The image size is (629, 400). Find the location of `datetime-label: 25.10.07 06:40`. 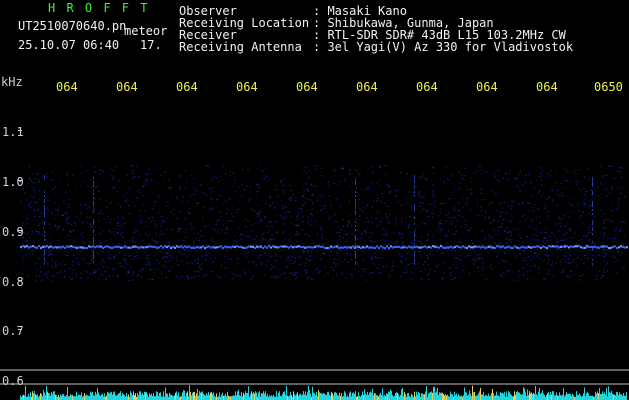

datetime-label: 25.10.07 06:40 is located at coordinates (69, 45).